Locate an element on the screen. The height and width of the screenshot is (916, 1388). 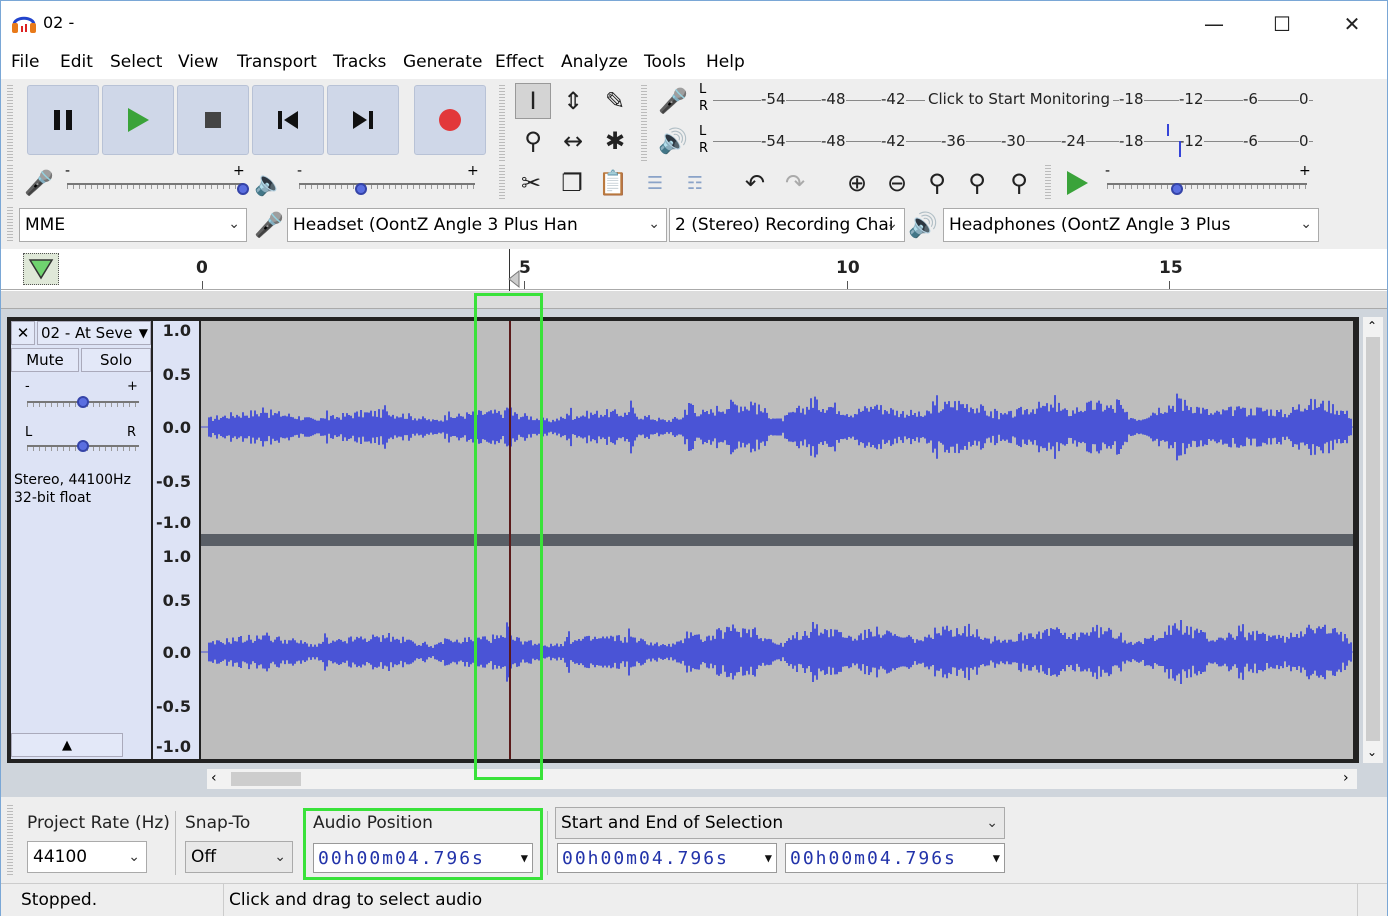
ruler-tick is located at coordinates (202, 285).